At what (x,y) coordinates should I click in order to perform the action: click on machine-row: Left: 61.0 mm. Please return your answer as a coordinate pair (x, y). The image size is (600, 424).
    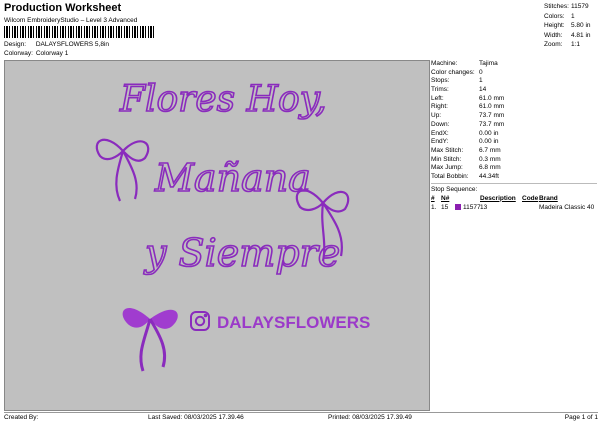
    Looking at the image, I should click on (468, 98).